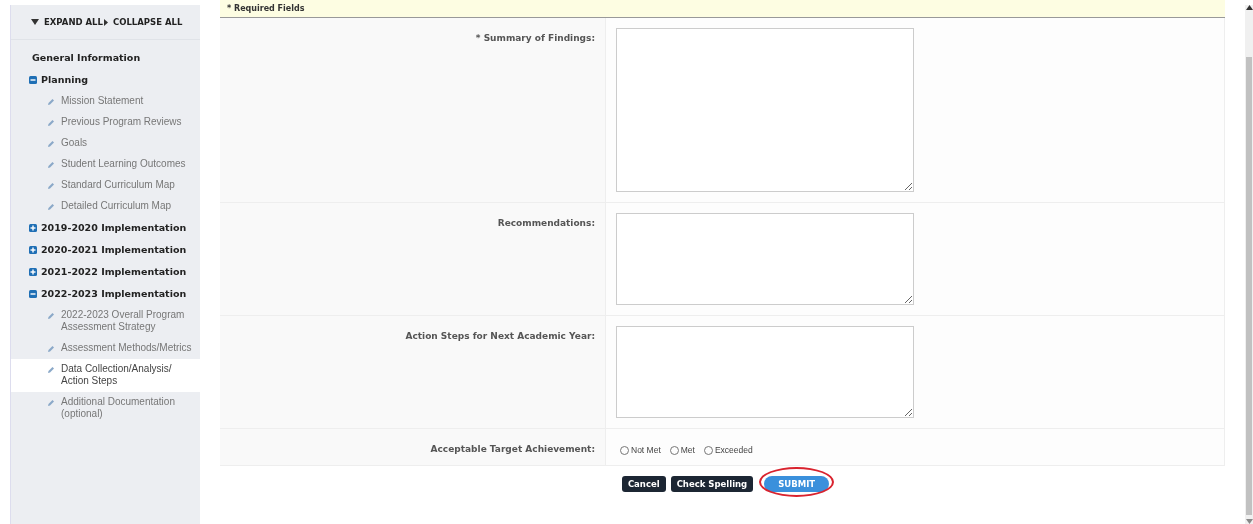  I want to click on action-button: Cancel, so click(643, 484).